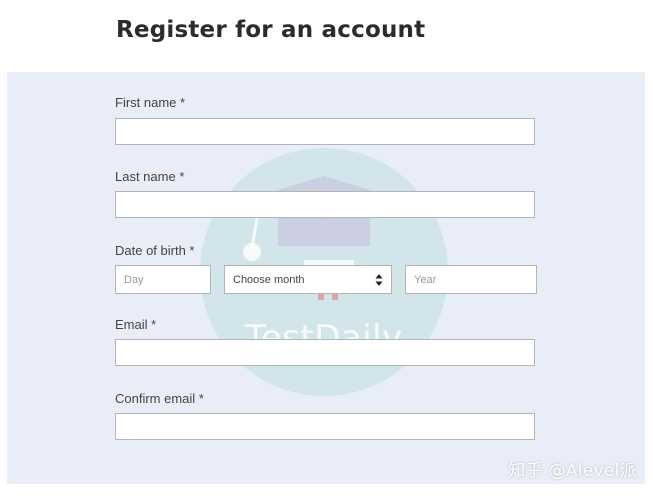 The height and width of the screenshot is (498, 653). Describe the element at coordinates (471, 279) in the screenshot. I see `birth-year-input` at that location.